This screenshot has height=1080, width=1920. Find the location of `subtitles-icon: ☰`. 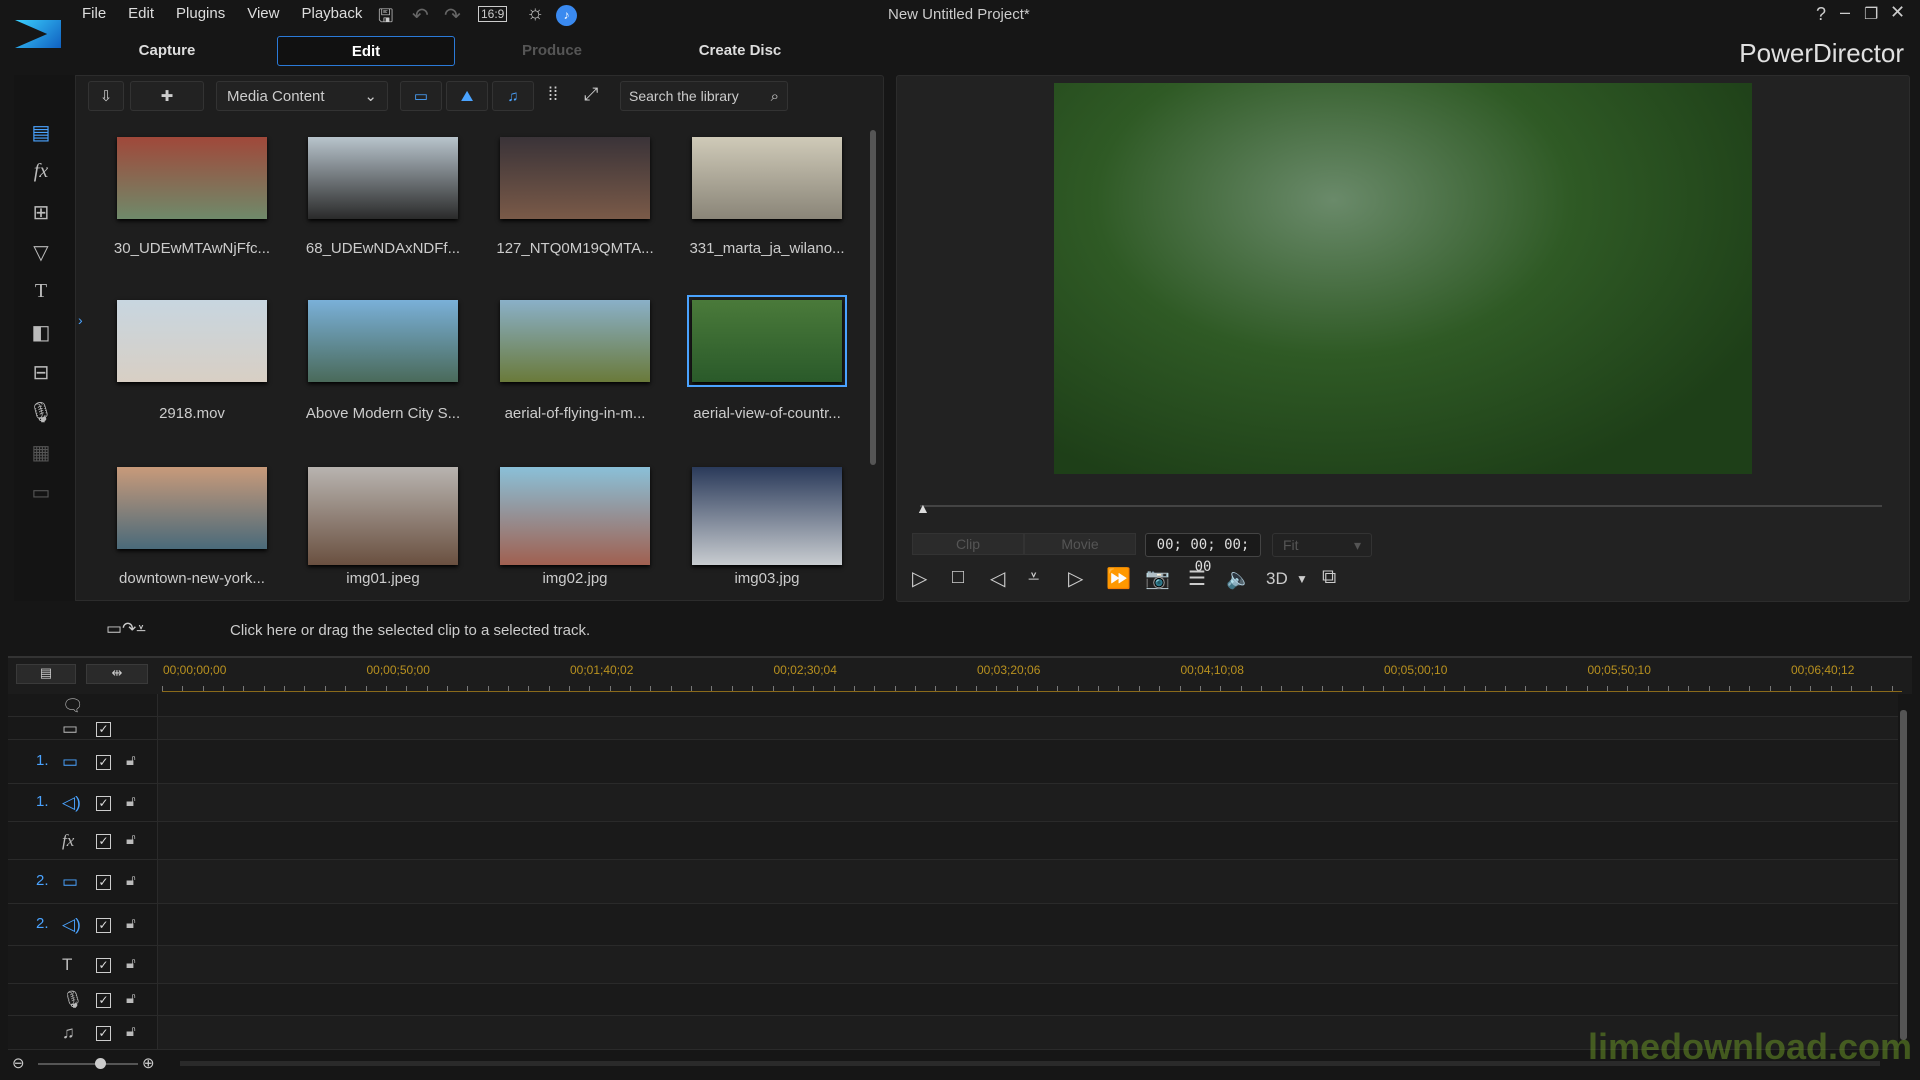

subtitles-icon: ☰ is located at coordinates (1197, 578).